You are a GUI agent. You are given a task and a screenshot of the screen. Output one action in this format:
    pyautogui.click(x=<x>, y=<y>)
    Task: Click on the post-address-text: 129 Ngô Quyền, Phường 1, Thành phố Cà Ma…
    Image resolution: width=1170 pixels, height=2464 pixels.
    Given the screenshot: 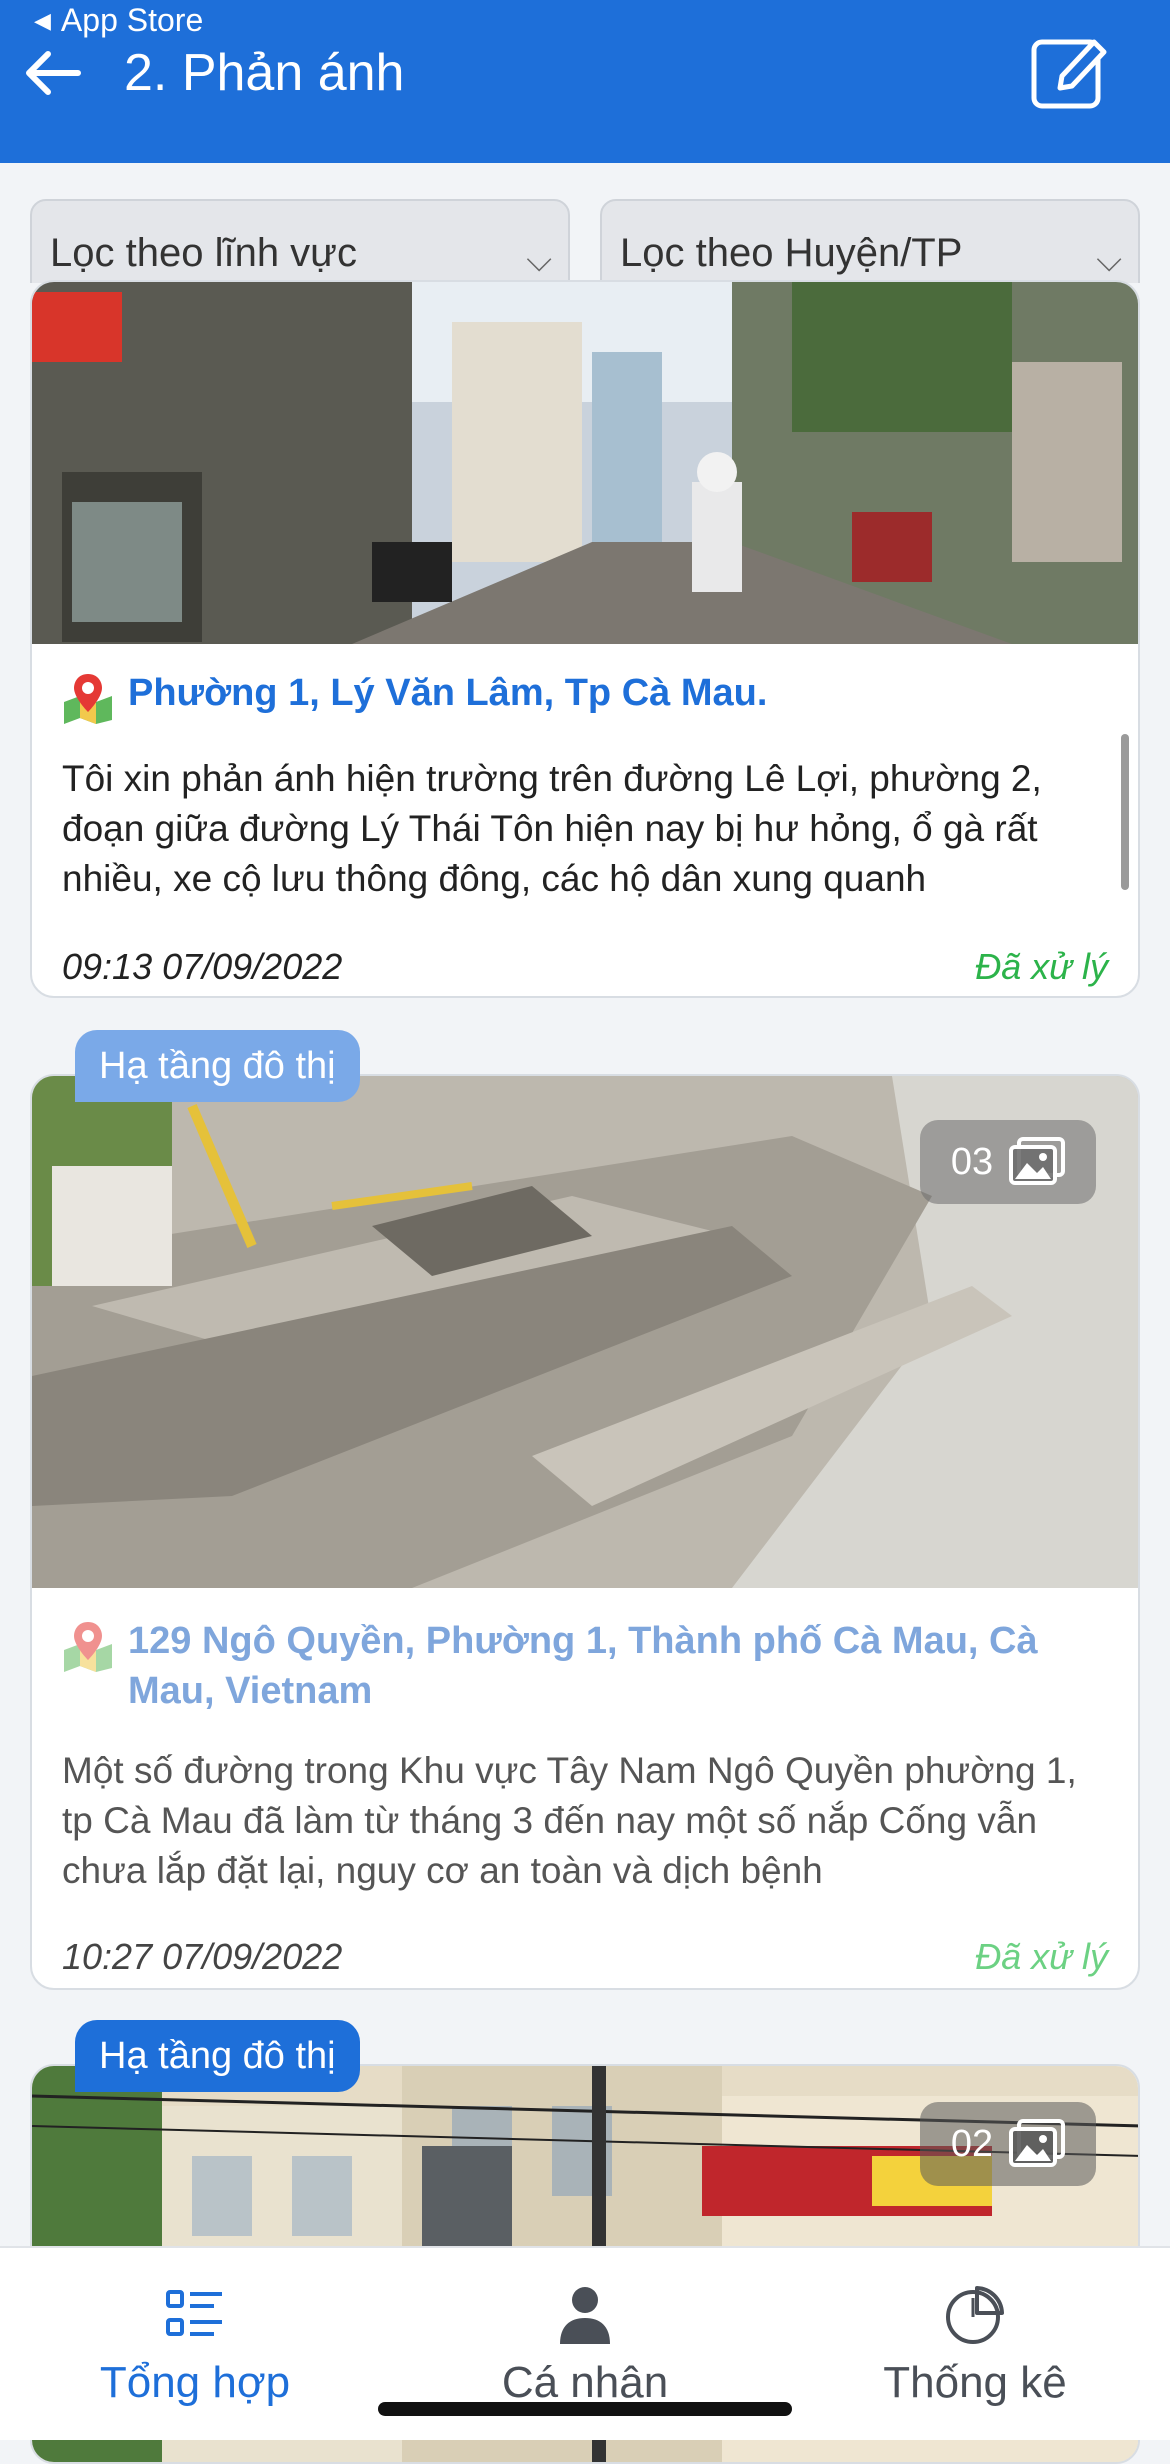 What is the action you would take?
    pyautogui.click(x=583, y=1666)
    